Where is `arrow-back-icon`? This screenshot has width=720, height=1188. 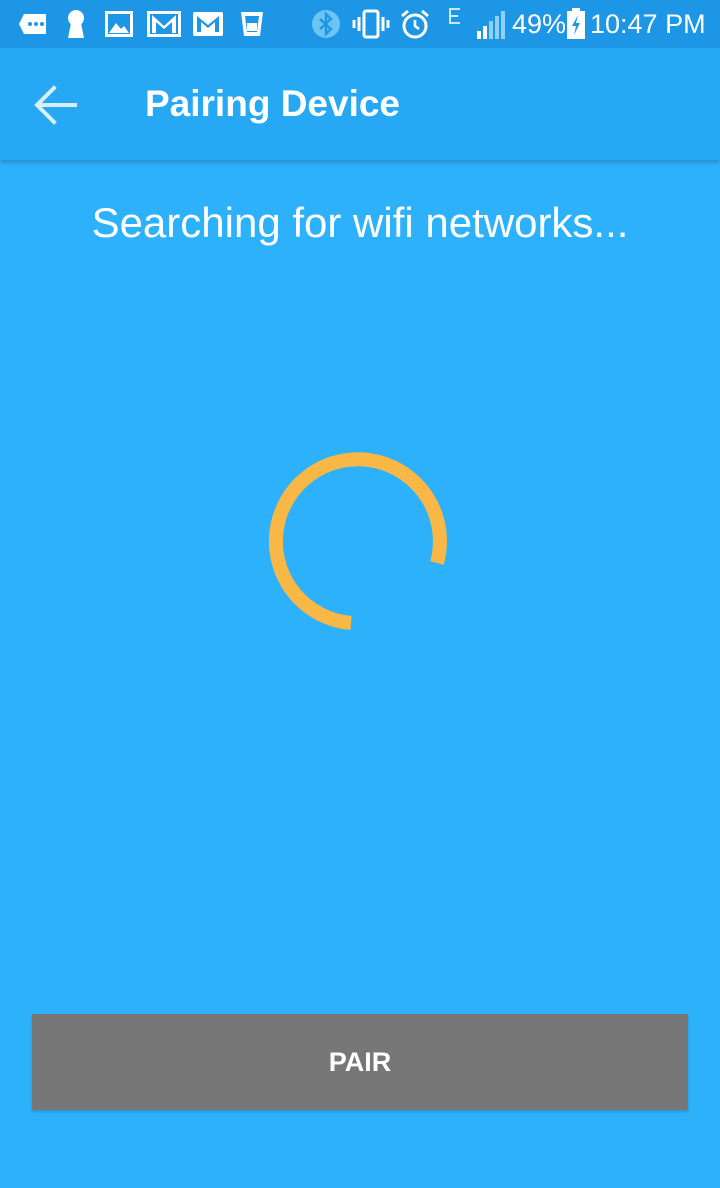
arrow-back-icon is located at coordinates (55, 105).